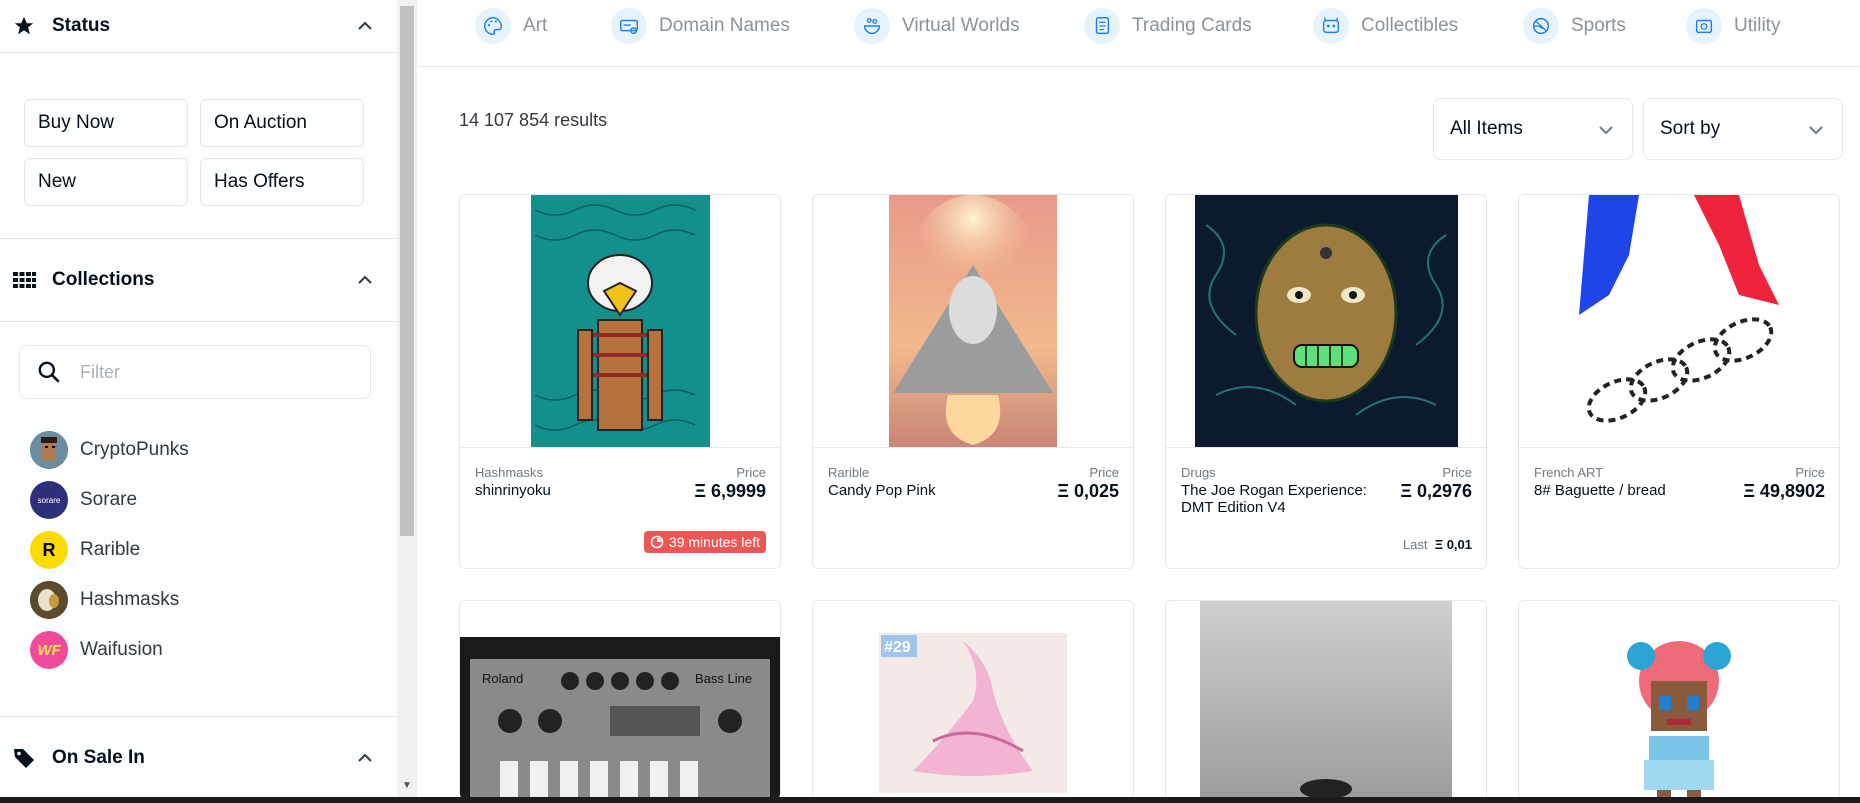 Image resolution: width=1860 pixels, height=803 pixels. What do you see at coordinates (198, 756) in the screenshot?
I see `on-sale-section-header: On Sale In` at bounding box center [198, 756].